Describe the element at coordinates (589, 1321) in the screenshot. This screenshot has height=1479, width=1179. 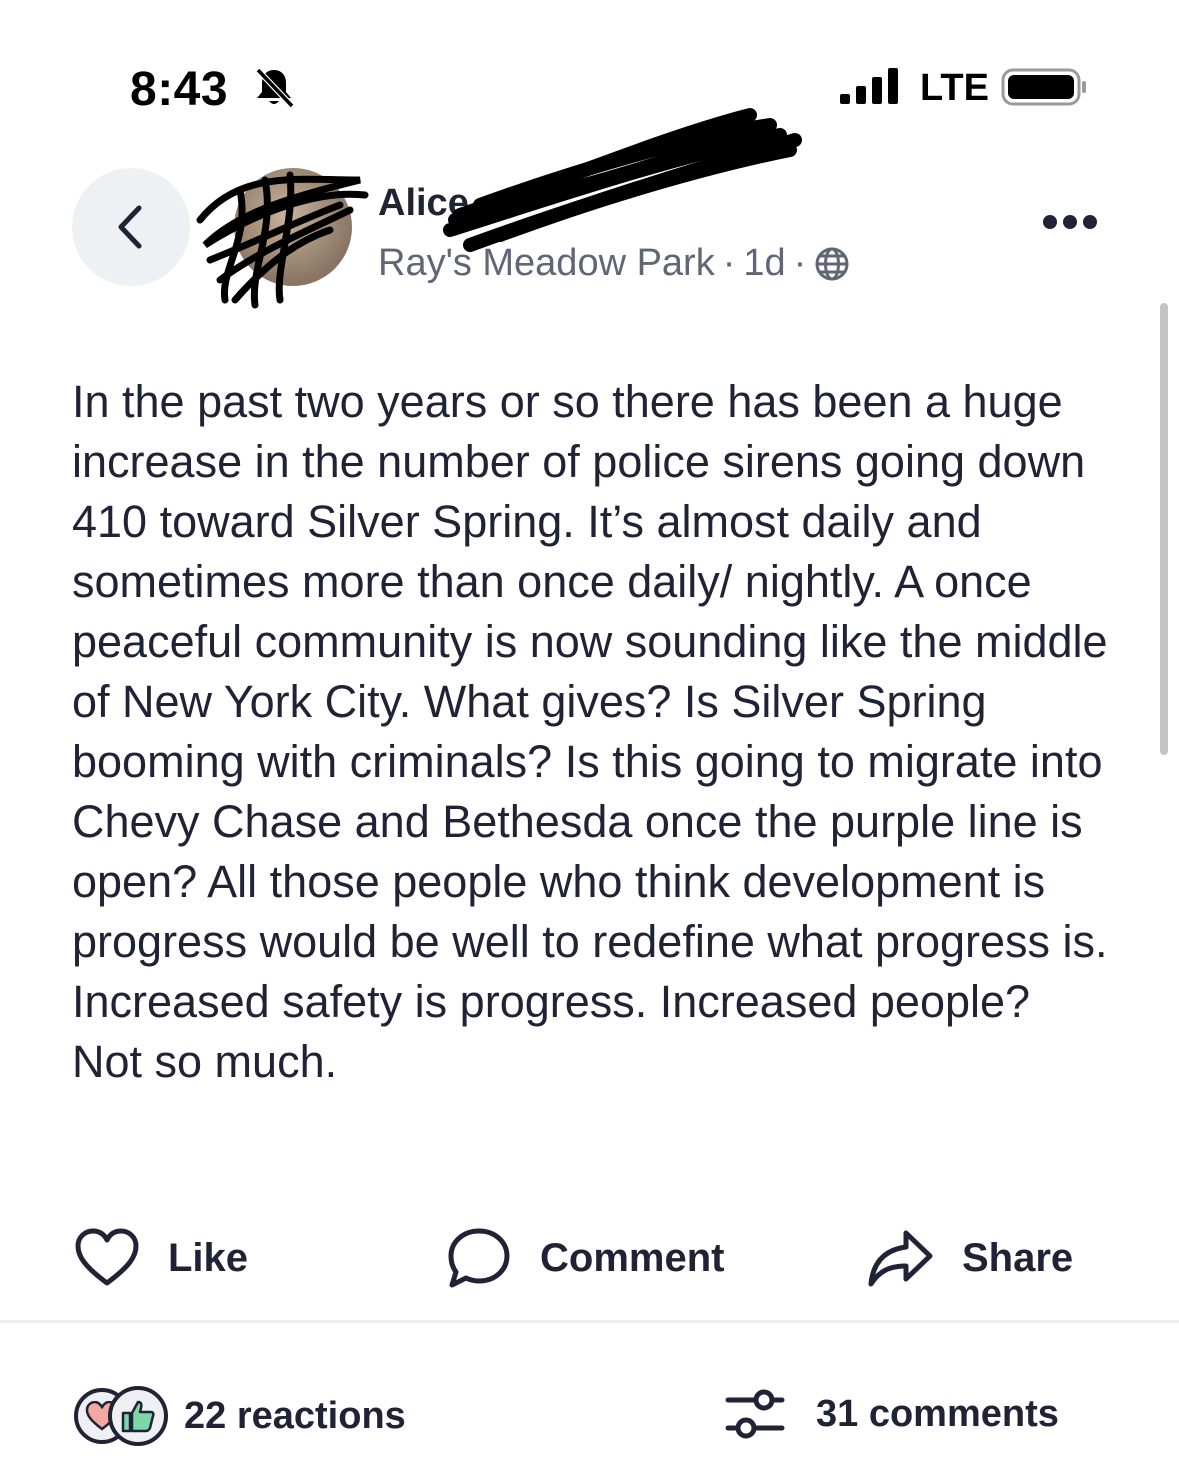
I see `divider` at that location.